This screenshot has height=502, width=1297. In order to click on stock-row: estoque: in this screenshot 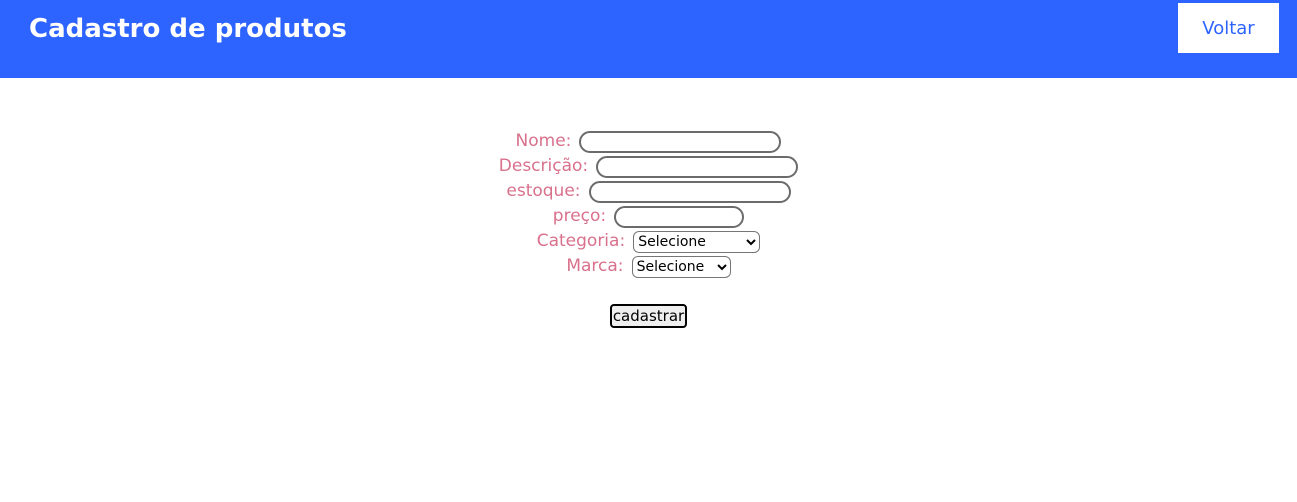, I will do `click(648, 190)`.